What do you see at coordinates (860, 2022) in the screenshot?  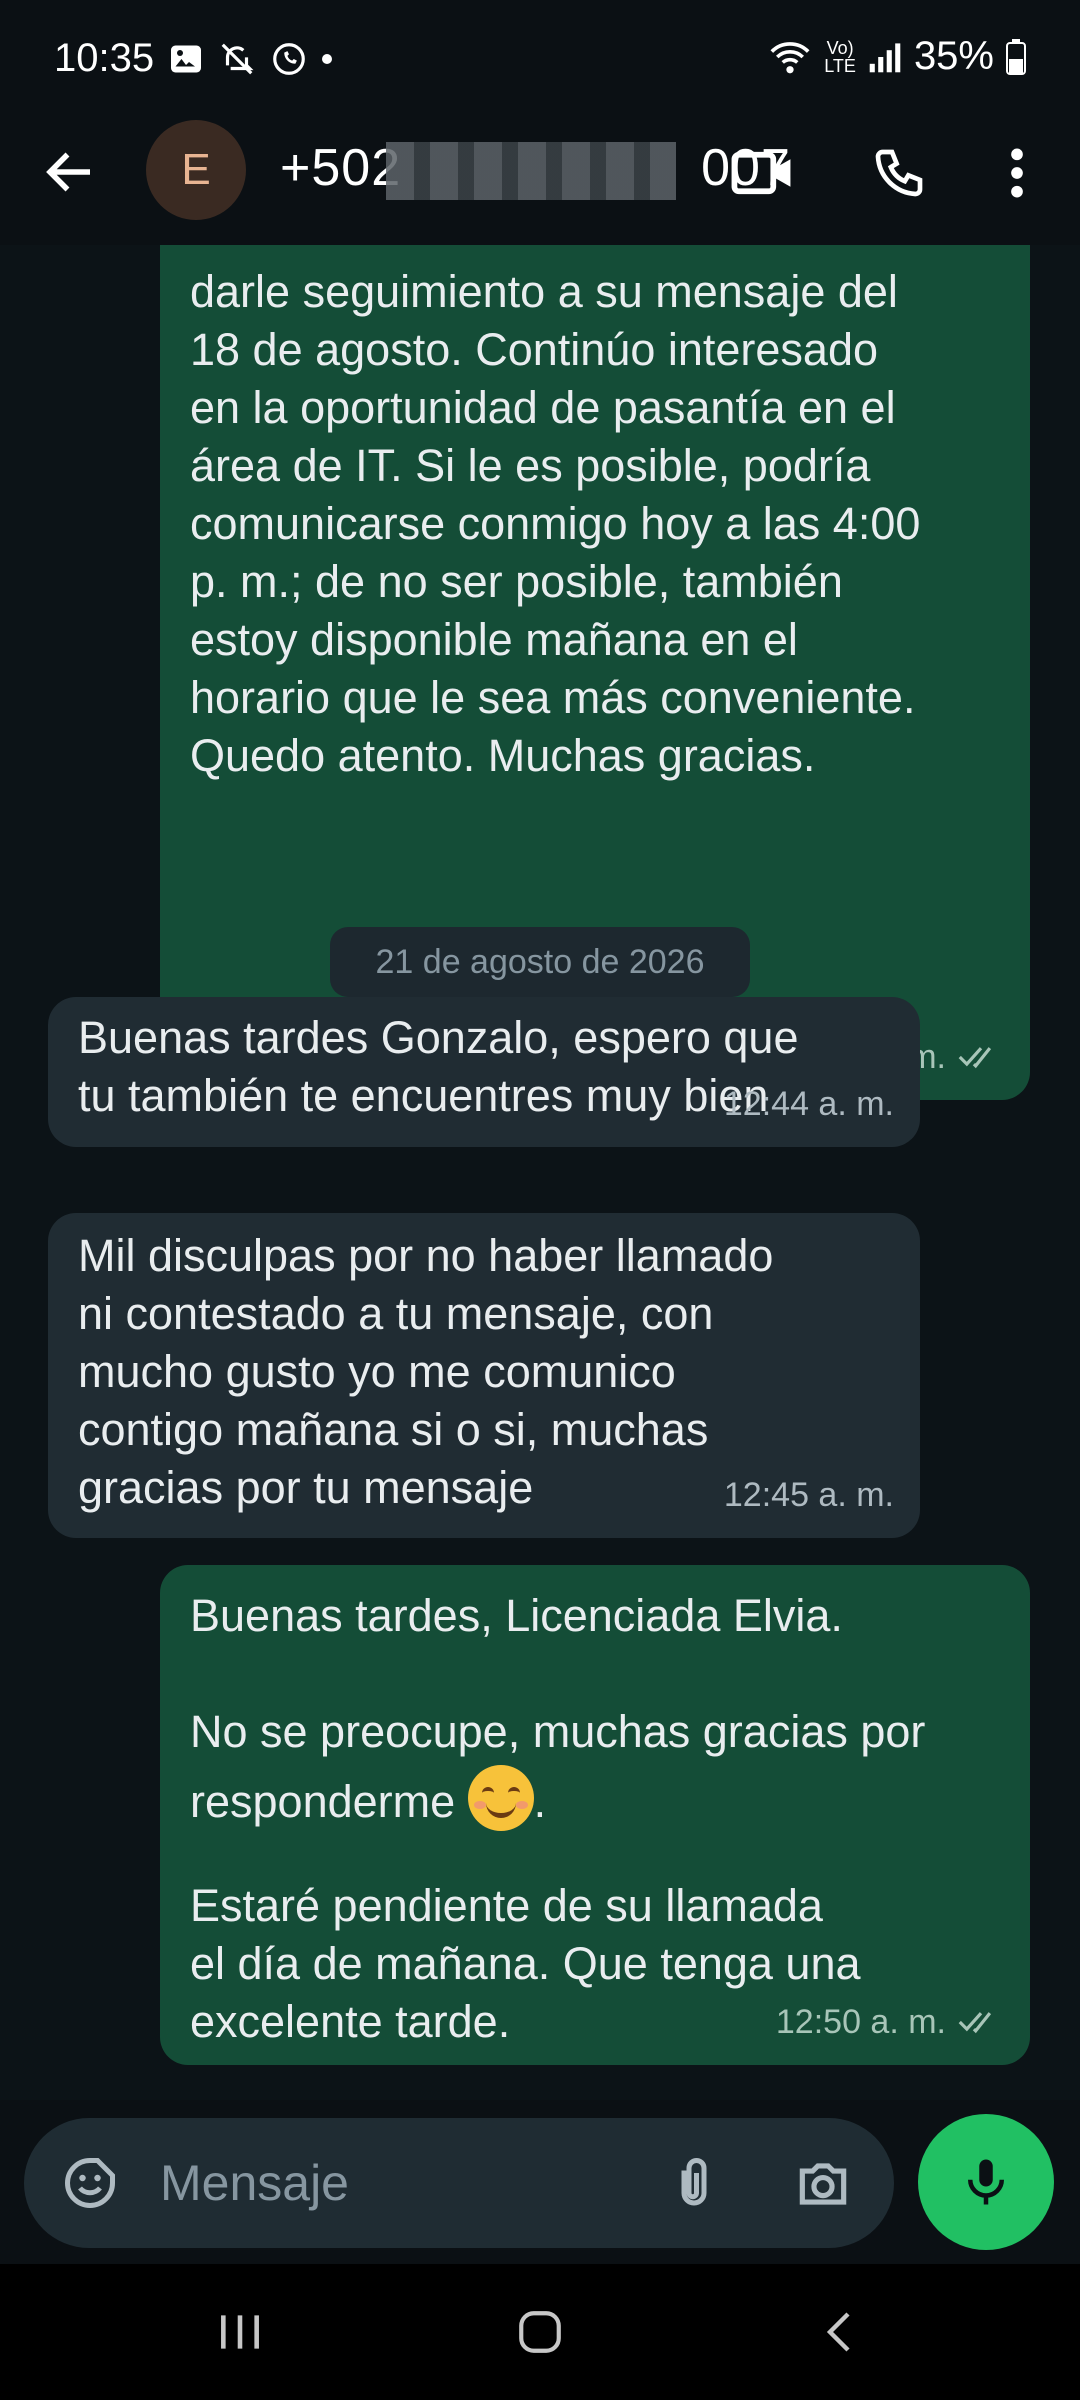 I see `message-time: 12:50 a. m.` at bounding box center [860, 2022].